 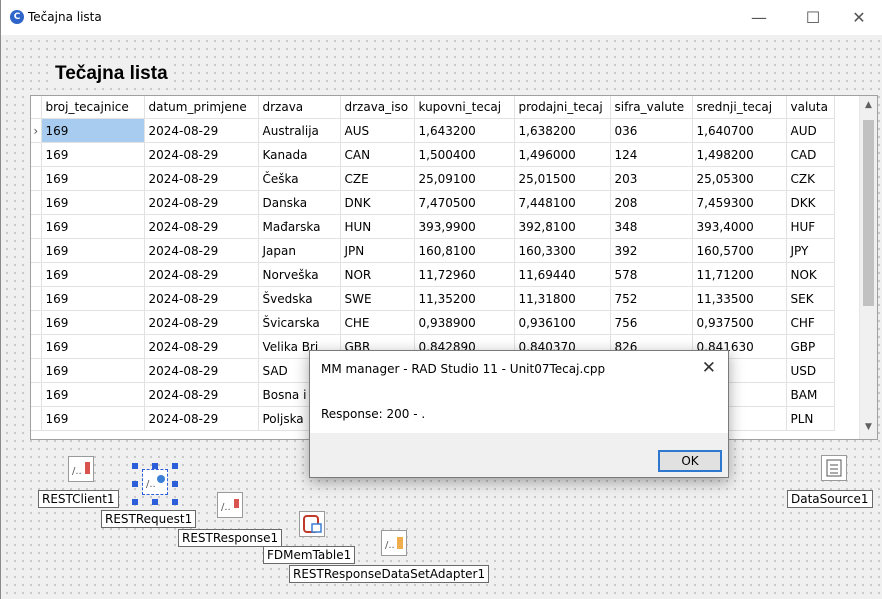 What do you see at coordinates (810, 322) in the screenshot?
I see `table-cell: CHF` at bounding box center [810, 322].